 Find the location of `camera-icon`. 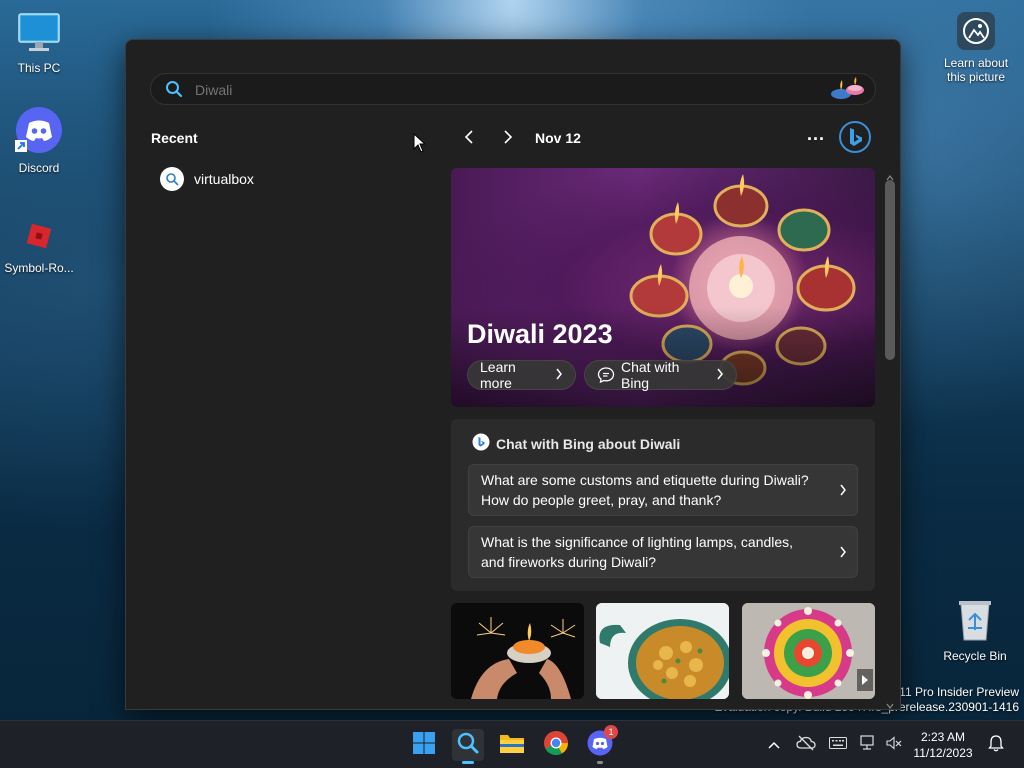

camera-icon is located at coordinates (976, 31).